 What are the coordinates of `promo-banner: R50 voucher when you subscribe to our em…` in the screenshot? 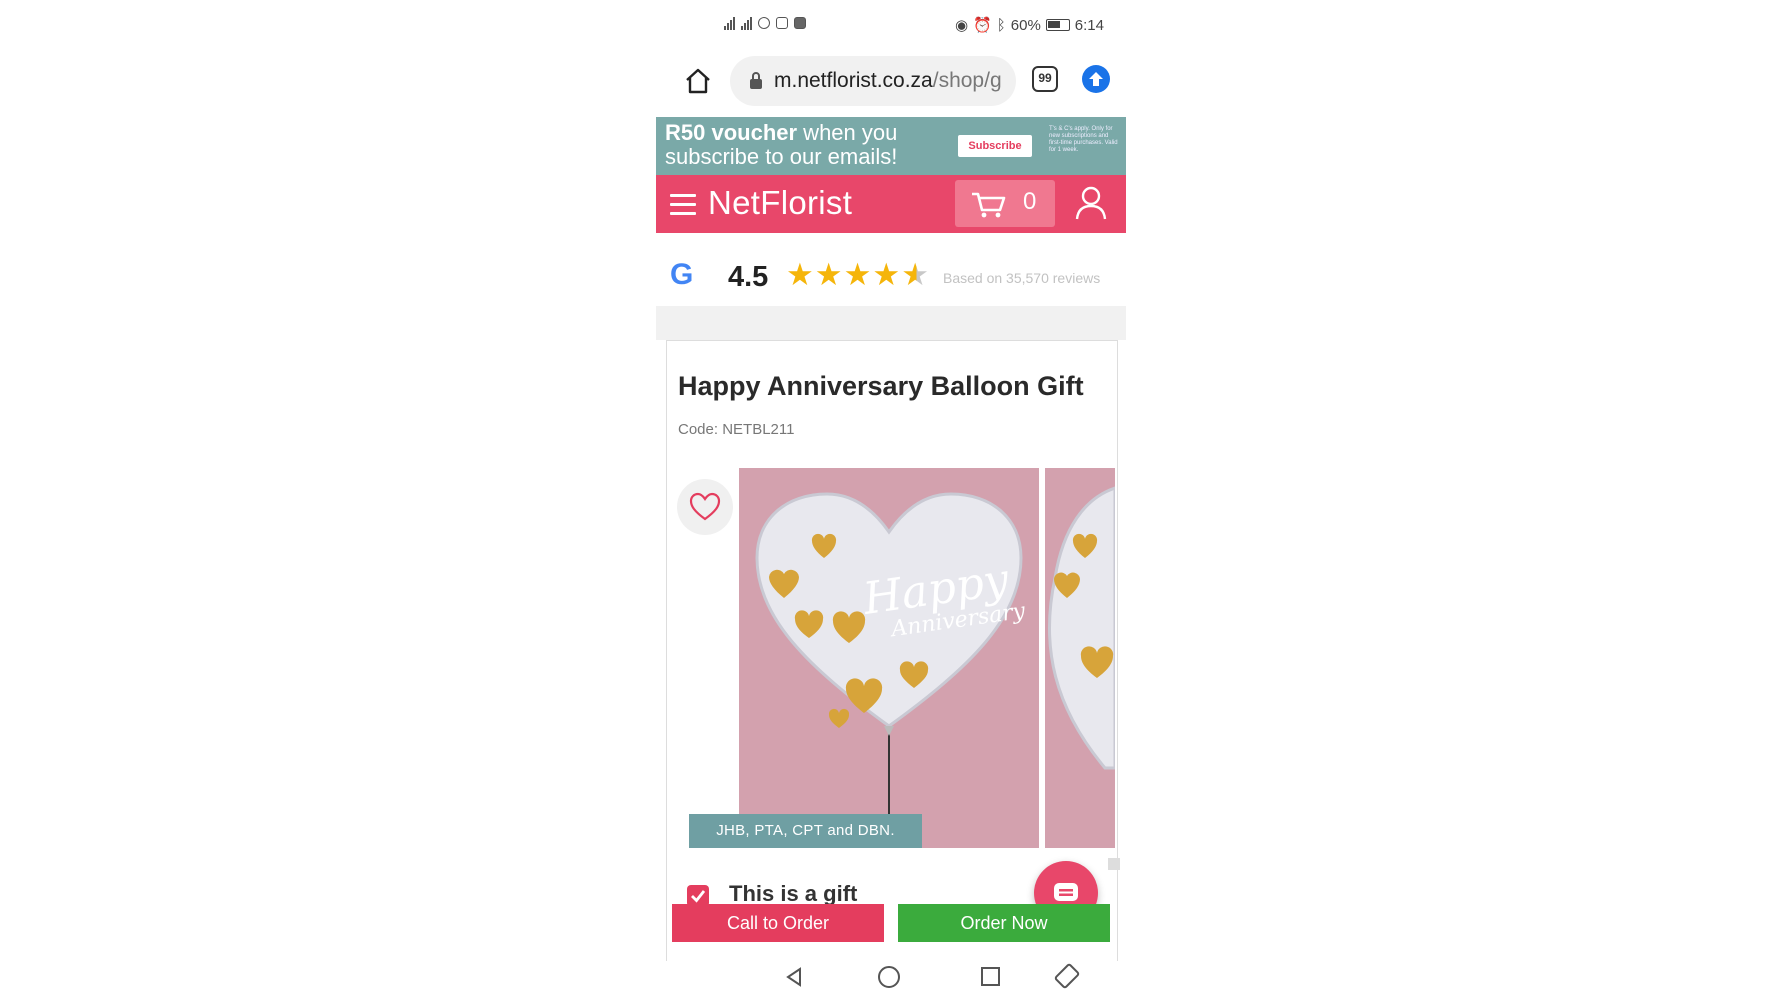 It's located at (891, 146).